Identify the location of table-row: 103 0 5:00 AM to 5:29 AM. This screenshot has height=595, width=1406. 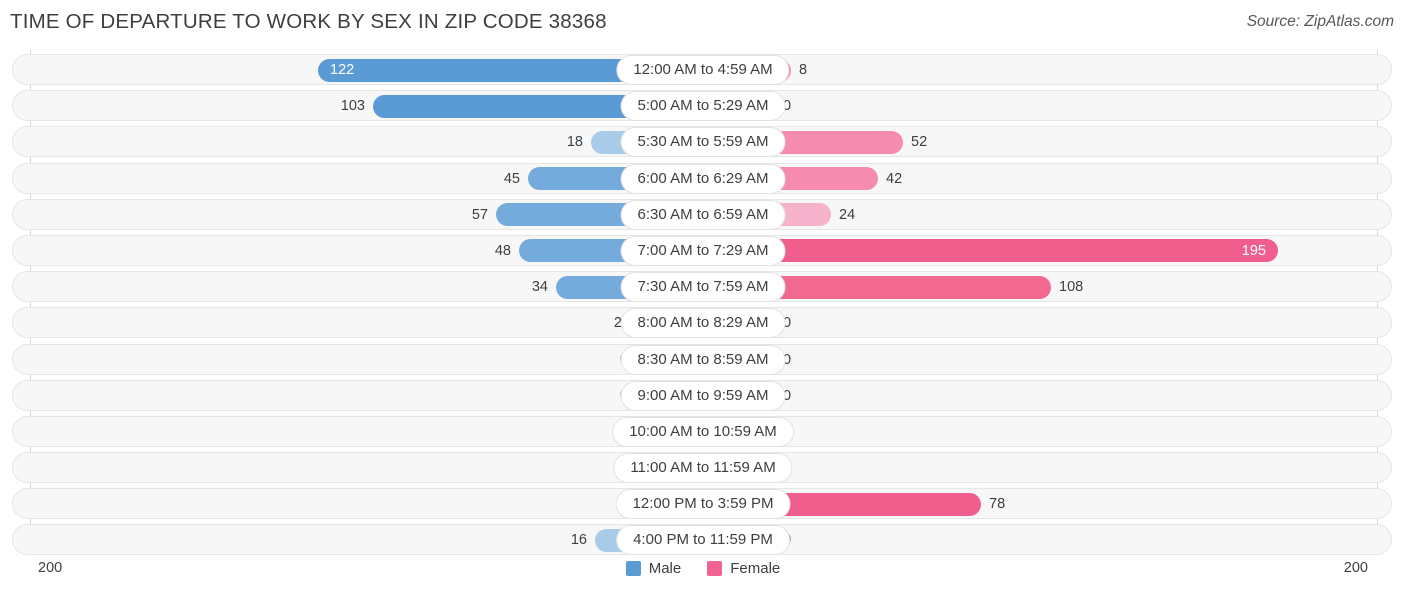
(703, 106).